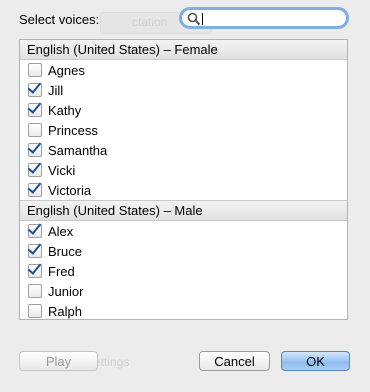 The width and height of the screenshot is (370, 392). Describe the element at coordinates (183, 90) in the screenshot. I see `voice-row: Jill` at that location.